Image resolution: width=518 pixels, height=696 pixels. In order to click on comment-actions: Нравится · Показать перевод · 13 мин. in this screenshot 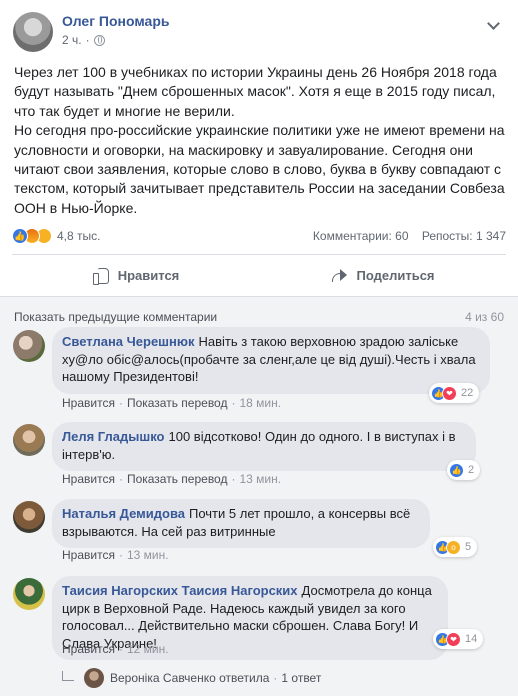, I will do `click(172, 479)`.